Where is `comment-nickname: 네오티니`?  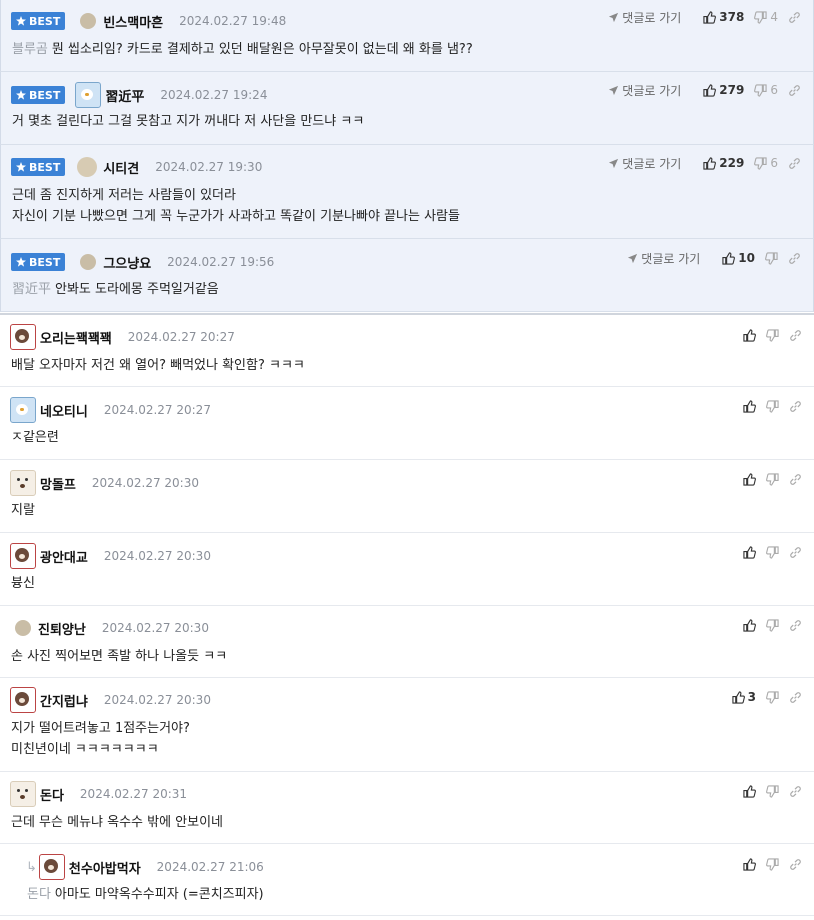
comment-nickname: 네오티니 is located at coordinates (64, 410).